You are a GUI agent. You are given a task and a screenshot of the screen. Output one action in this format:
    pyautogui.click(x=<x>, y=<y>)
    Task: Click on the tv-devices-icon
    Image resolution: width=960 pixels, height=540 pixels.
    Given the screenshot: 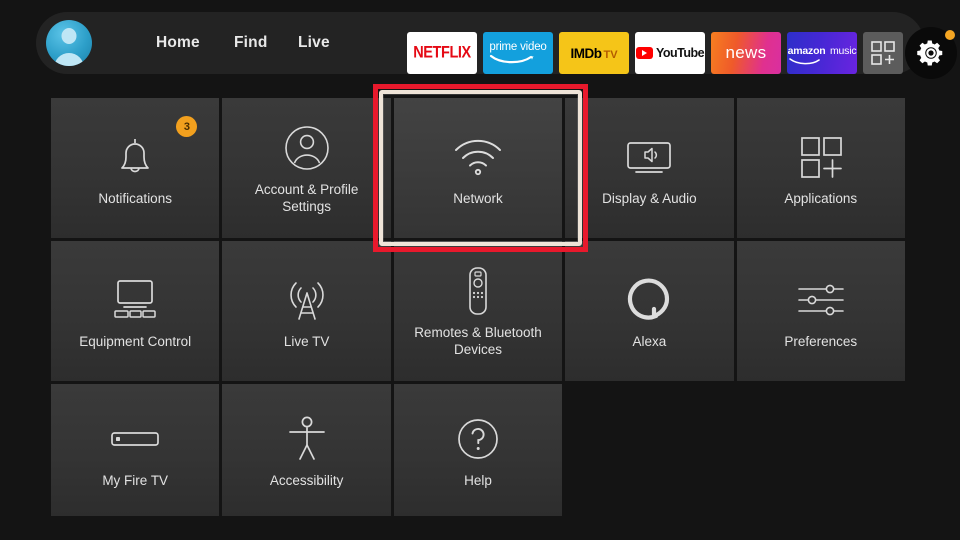 What is the action you would take?
    pyautogui.click(x=135, y=300)
    